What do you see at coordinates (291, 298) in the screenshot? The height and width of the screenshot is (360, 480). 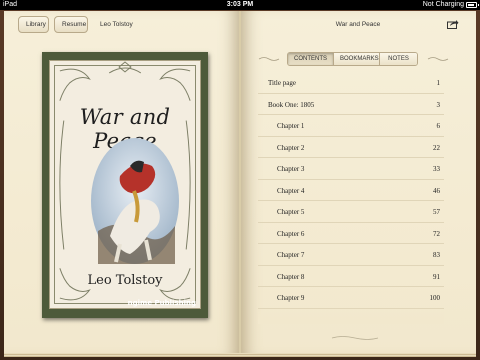 I see `toc-label: Chapter 9` at bounding box center [291, 298].